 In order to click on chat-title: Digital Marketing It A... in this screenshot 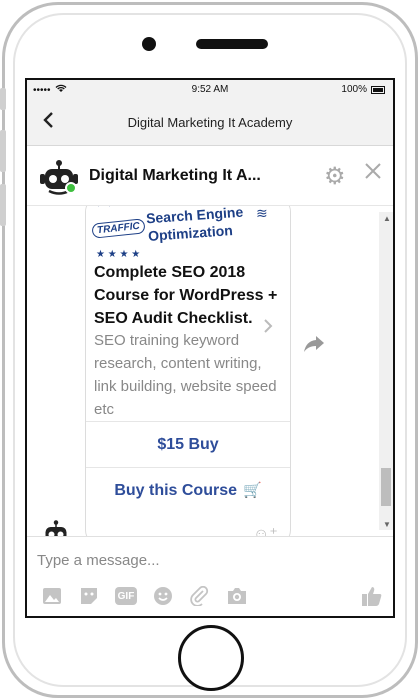, I will do `click(175, 175)`.